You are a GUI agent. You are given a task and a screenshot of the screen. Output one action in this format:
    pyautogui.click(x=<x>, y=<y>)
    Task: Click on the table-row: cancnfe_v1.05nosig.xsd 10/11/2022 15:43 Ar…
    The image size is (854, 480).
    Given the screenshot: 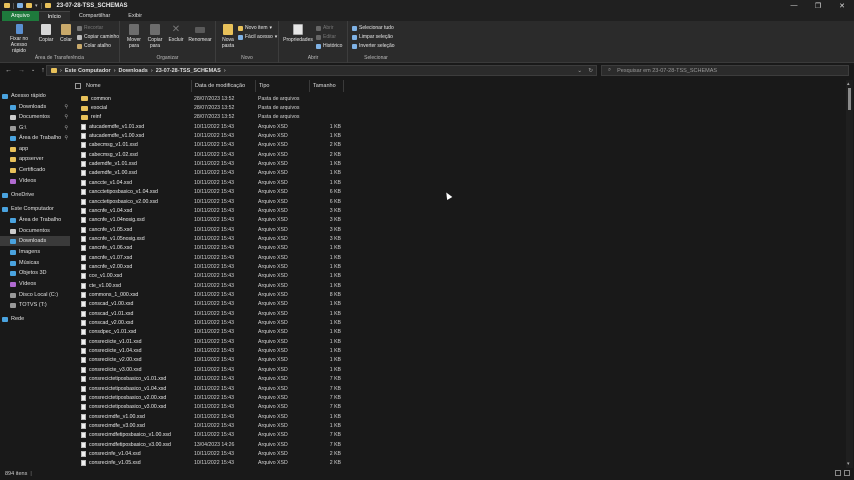 What is the action you would take?
    pyautogui.click(x=459, y=238)
    